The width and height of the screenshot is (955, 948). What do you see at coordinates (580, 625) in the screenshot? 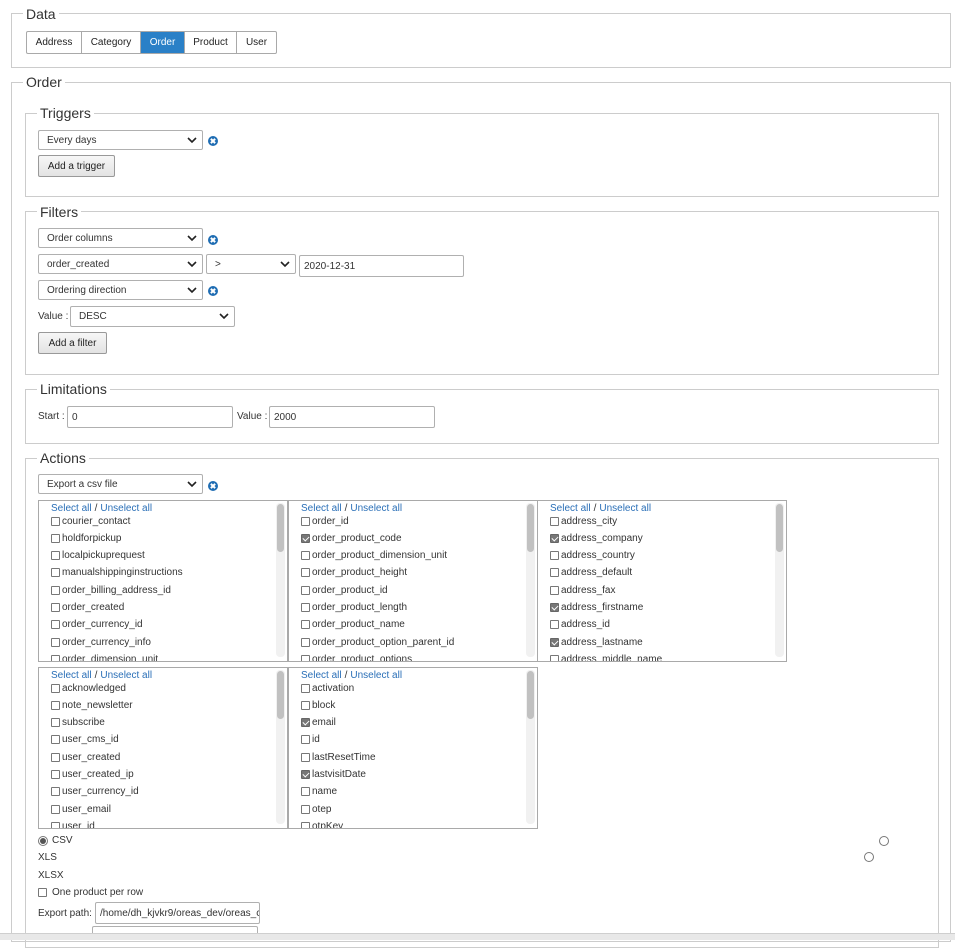
I see `column-option: address_id` at bounding box center [580, 625].